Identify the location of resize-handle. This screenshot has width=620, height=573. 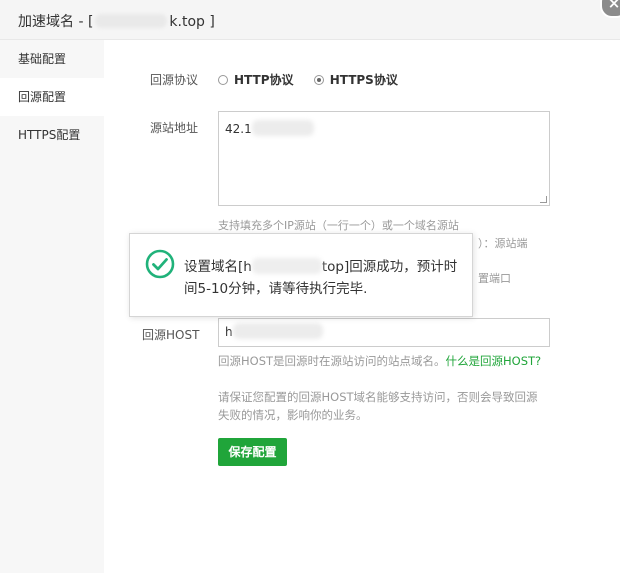
(543, 199).